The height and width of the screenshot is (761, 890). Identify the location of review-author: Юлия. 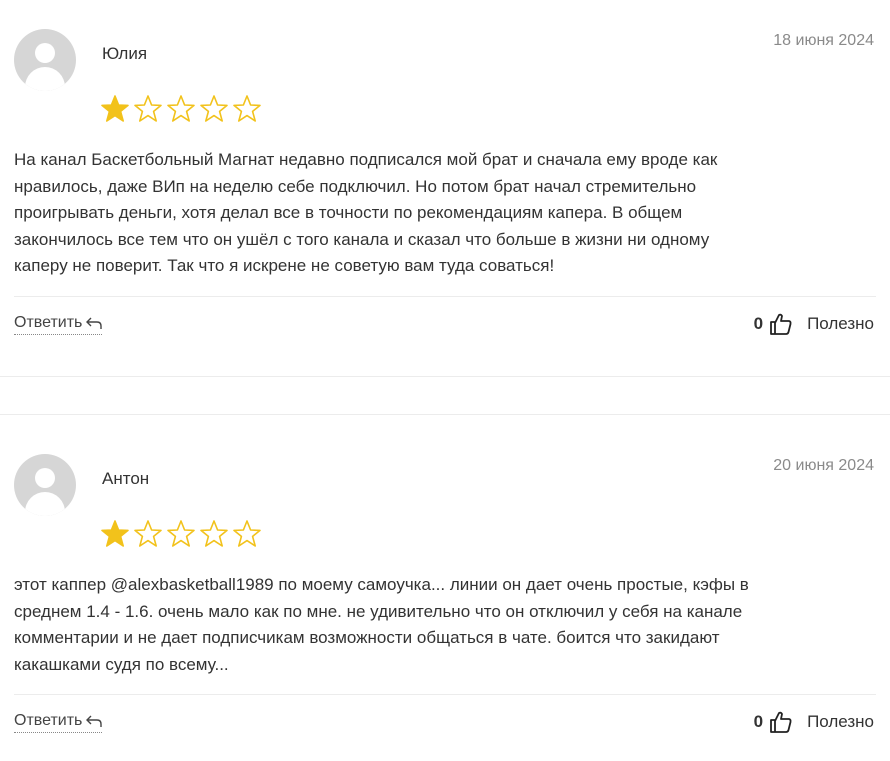
(125, 53).